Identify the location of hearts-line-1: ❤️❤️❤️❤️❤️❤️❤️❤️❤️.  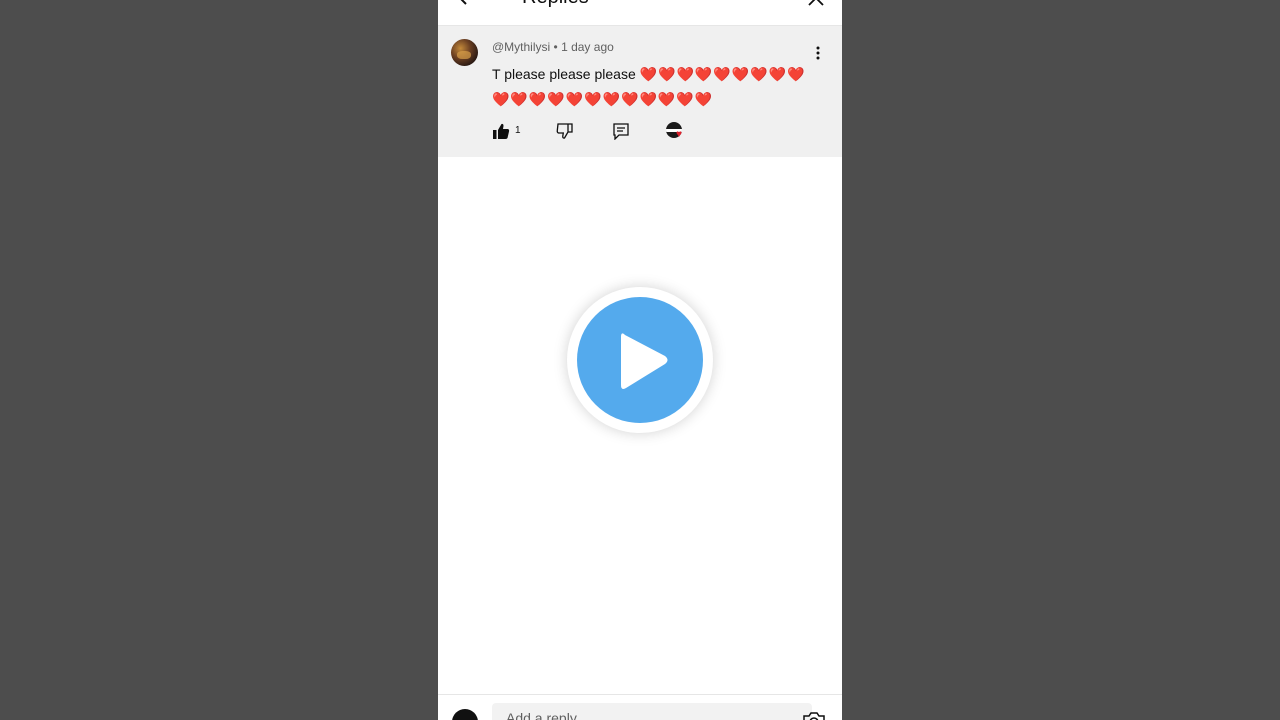
(722, 75).